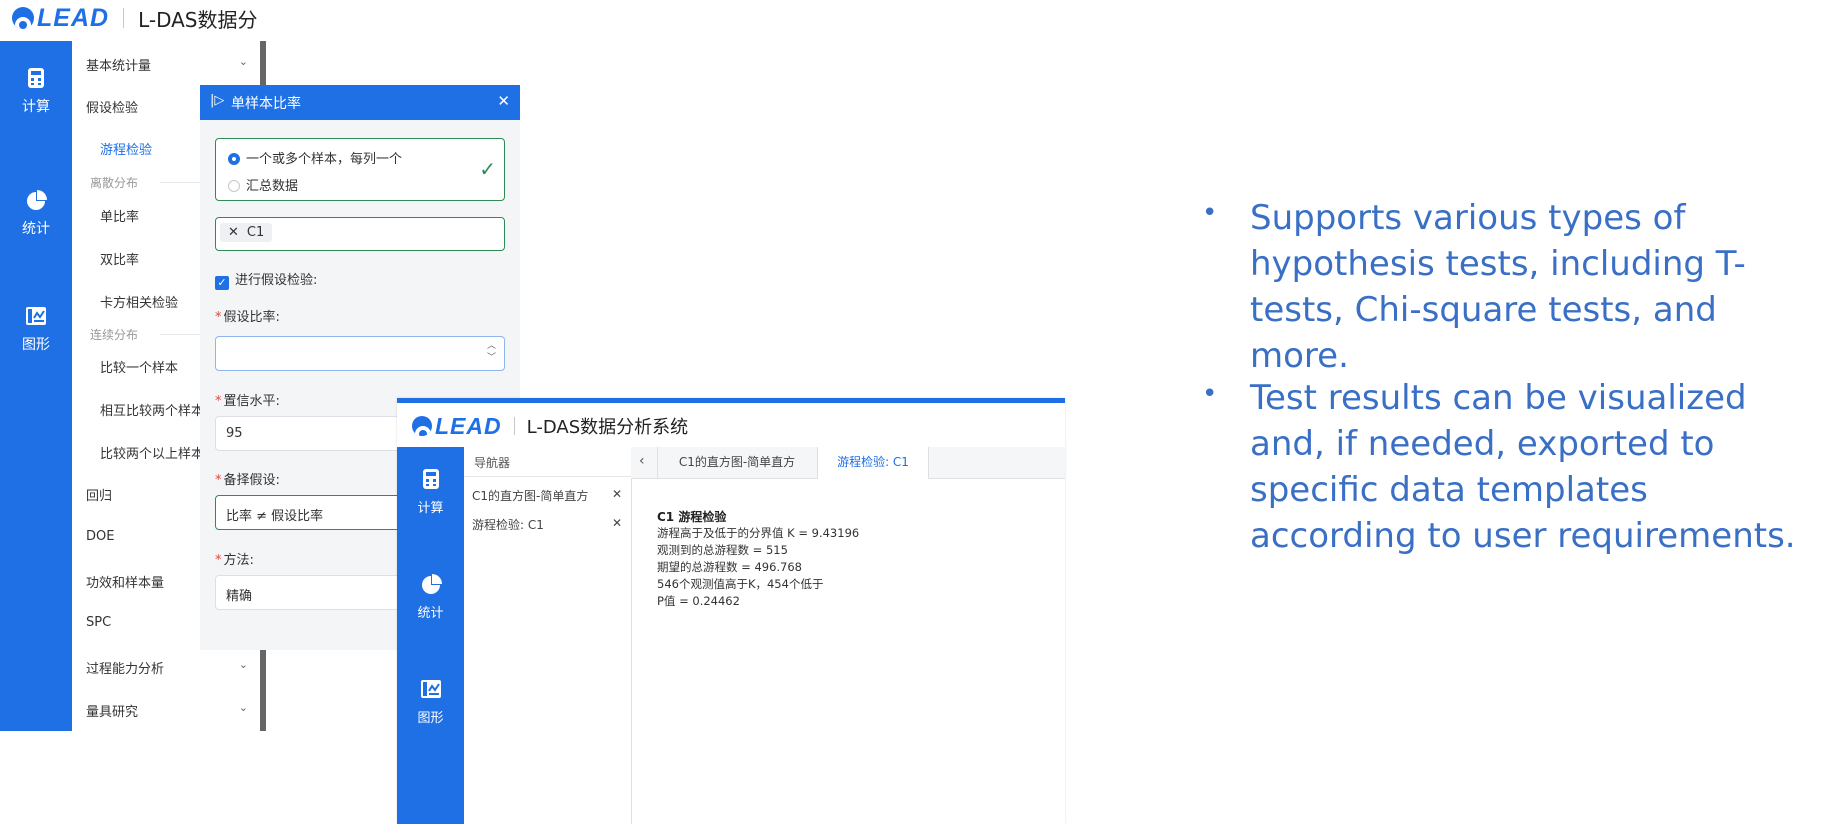 The image size is (1822, 824). I want to click on variable-select-field: ✕ C1, so click(360, 234).